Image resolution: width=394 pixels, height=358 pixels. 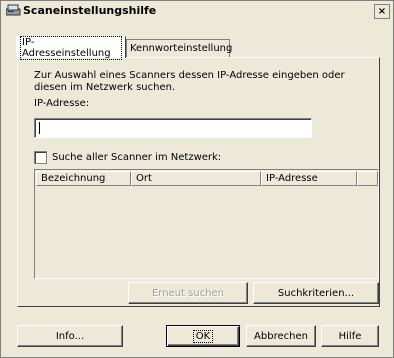 I want to click on ip-address-input, so click(x=173, y=128).